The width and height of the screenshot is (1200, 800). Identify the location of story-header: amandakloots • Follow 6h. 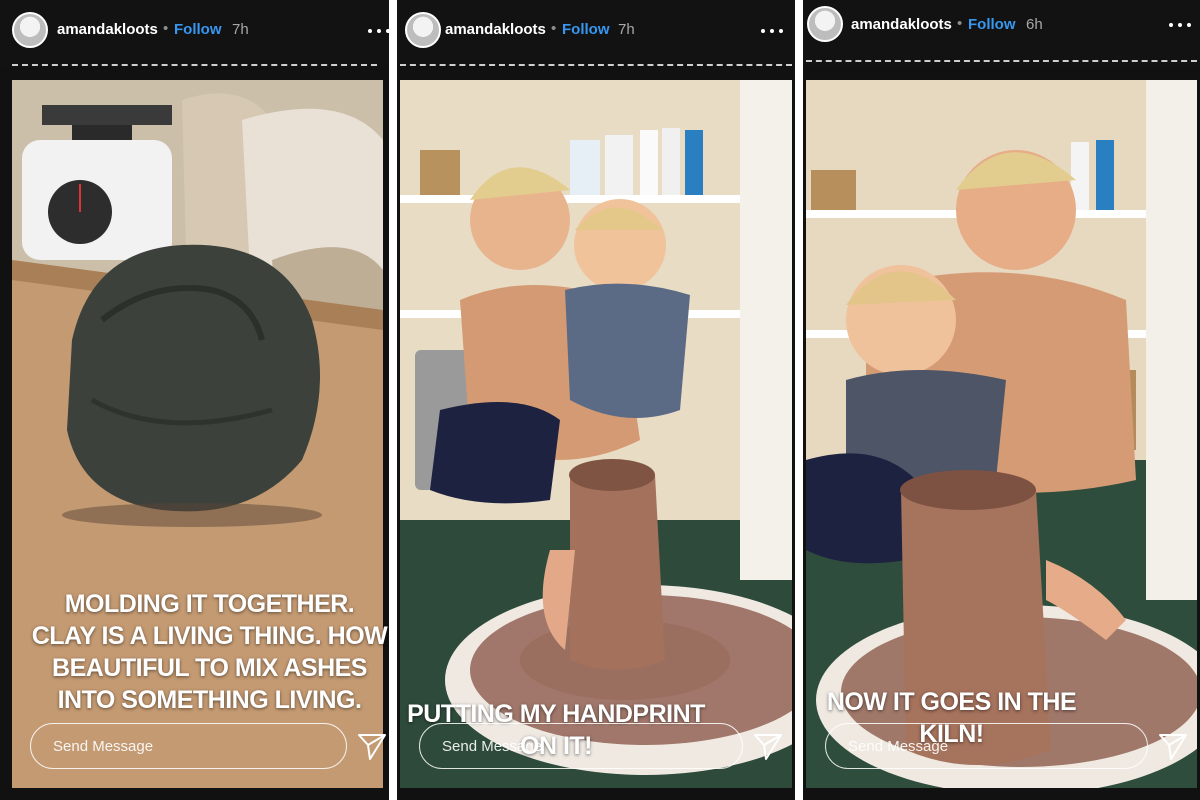
(1001, 33).